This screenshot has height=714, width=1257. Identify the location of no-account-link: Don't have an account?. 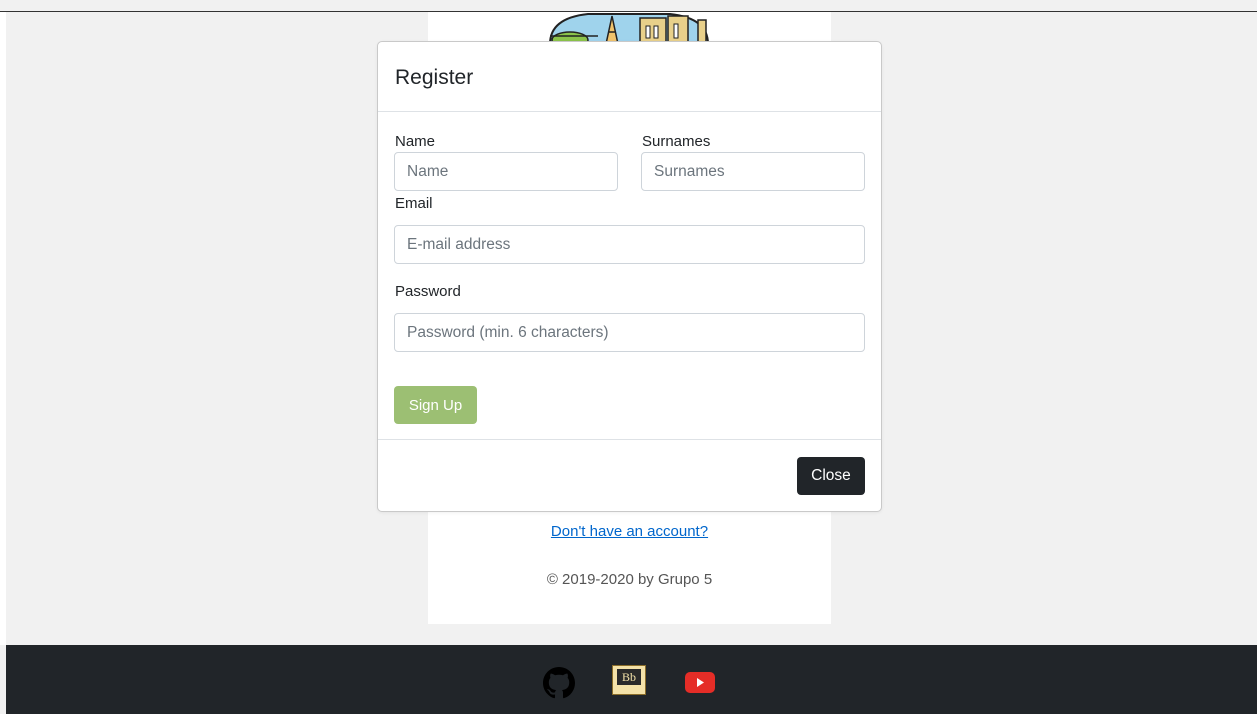
(629, 531).